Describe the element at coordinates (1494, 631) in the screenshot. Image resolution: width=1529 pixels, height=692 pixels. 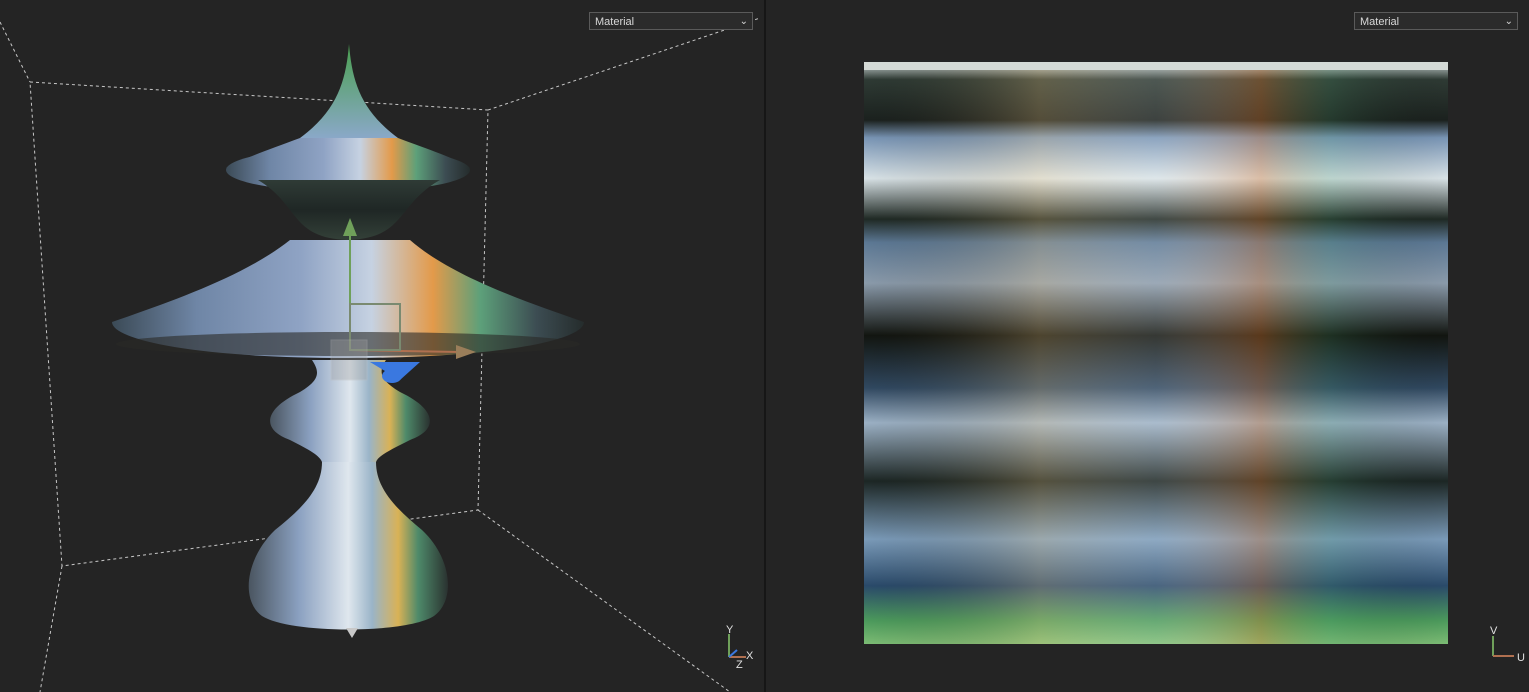
I see `axis-label-v: V` at that location.